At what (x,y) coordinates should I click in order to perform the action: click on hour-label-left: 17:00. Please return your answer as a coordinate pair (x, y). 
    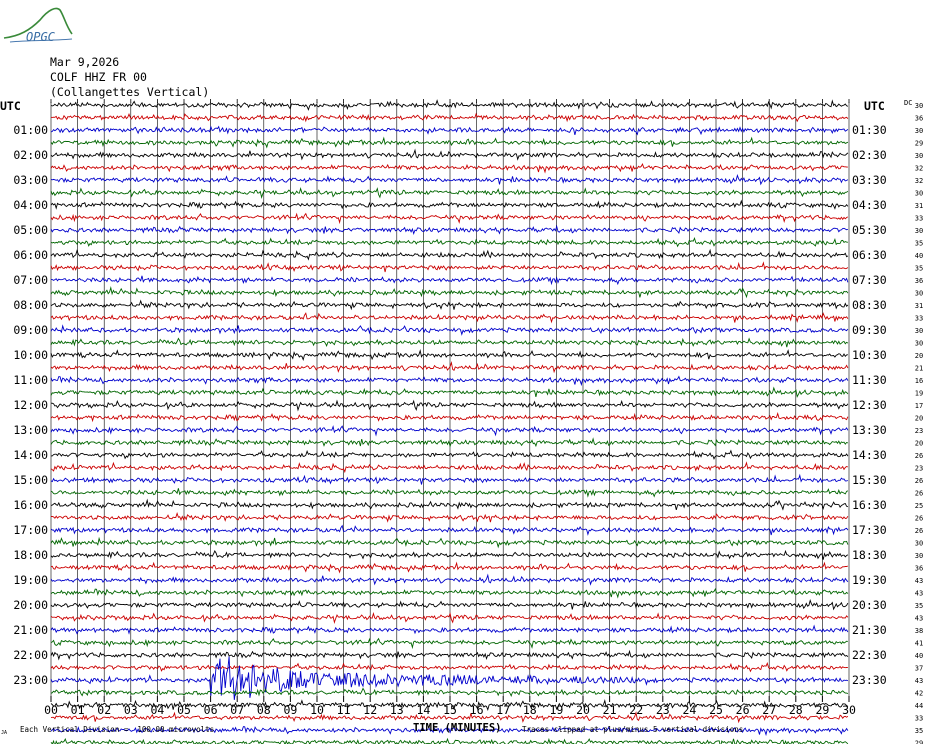
    Looking at the image, I should click on (30, 530).